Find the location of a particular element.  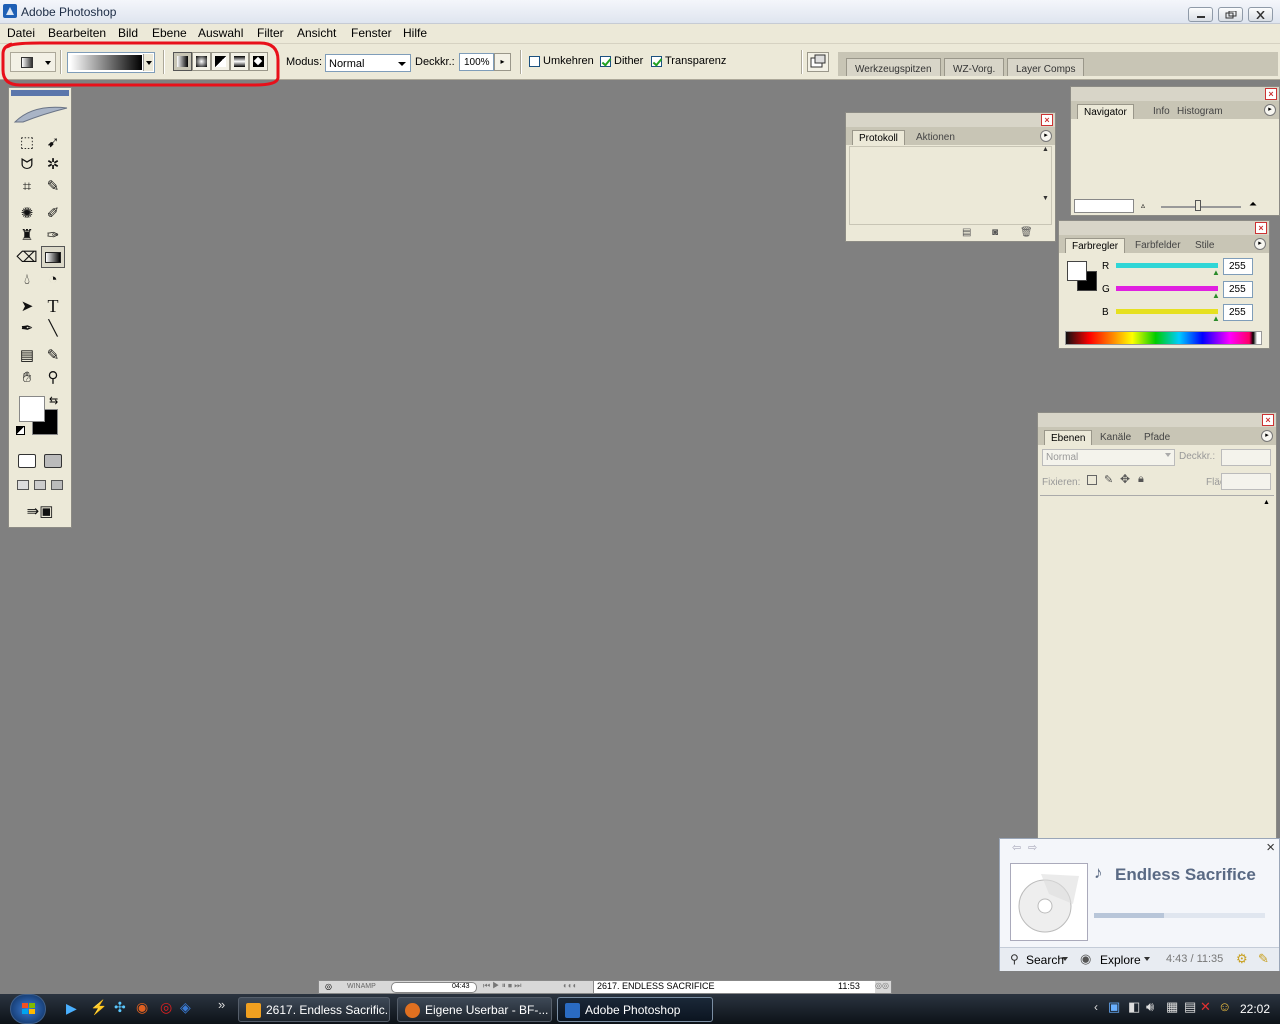

menu-fenster: Fenster is located at coordinates (371, 33).